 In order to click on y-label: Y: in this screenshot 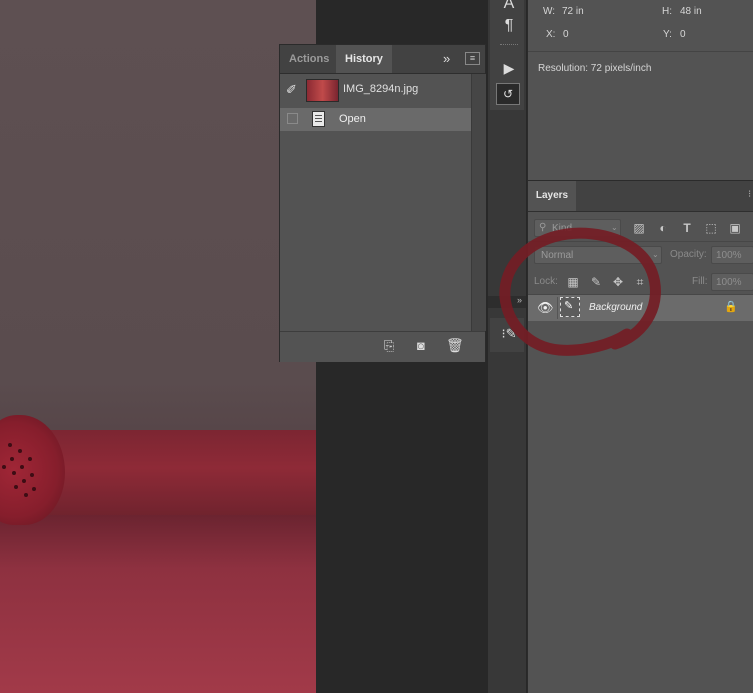, I will do `click(667, 34)`.